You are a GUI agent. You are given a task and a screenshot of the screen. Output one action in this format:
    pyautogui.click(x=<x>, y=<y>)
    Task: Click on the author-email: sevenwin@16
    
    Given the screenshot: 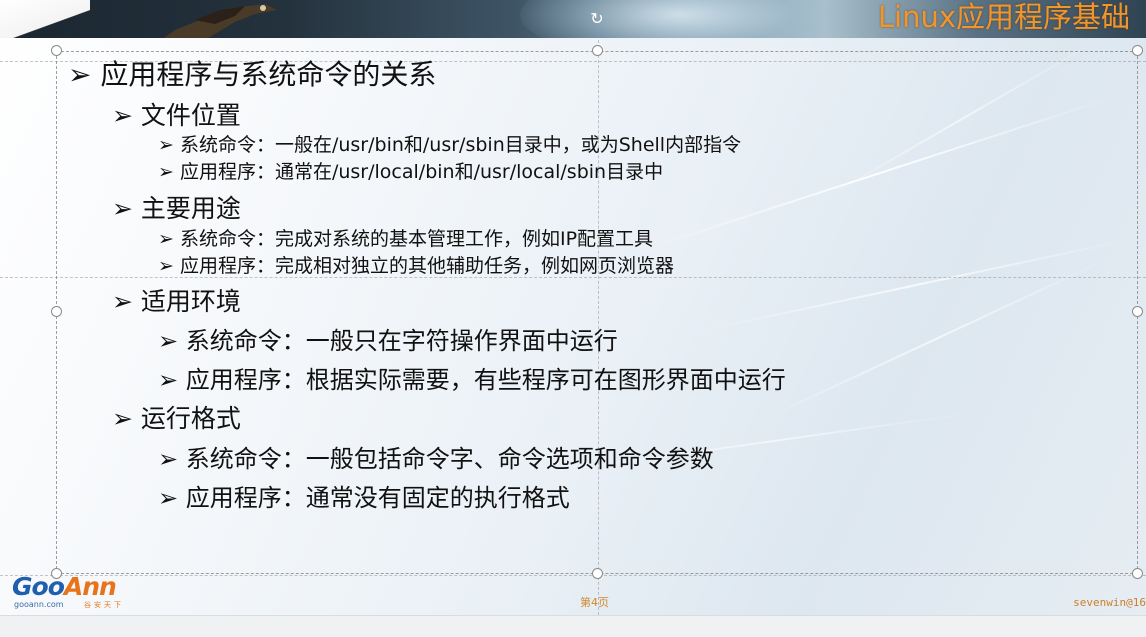 What is the action you would take?
    pyautogui.click(x=1109, y=602)
    